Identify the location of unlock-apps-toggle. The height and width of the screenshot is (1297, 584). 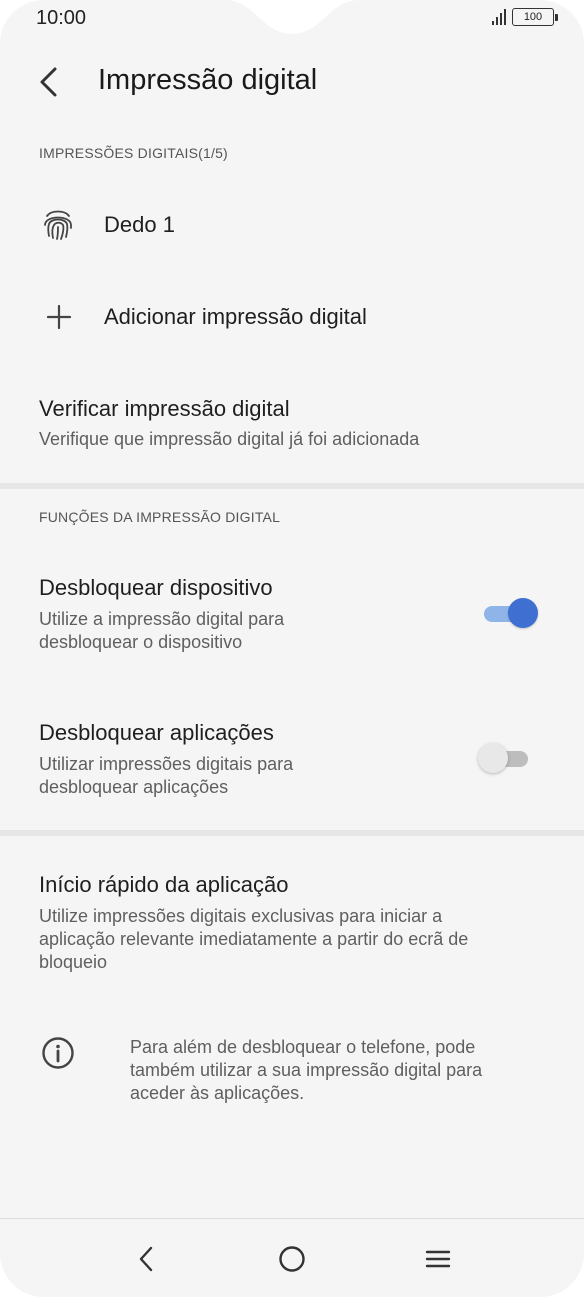
(504, 758).